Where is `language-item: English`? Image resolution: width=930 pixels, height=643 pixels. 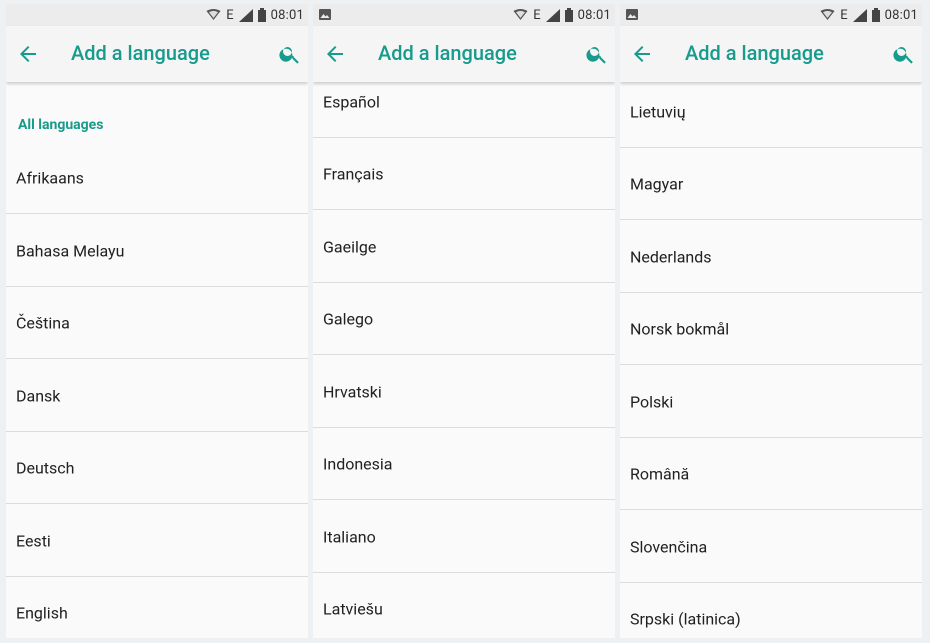 language-item: English is located at coordinates (157, 607).